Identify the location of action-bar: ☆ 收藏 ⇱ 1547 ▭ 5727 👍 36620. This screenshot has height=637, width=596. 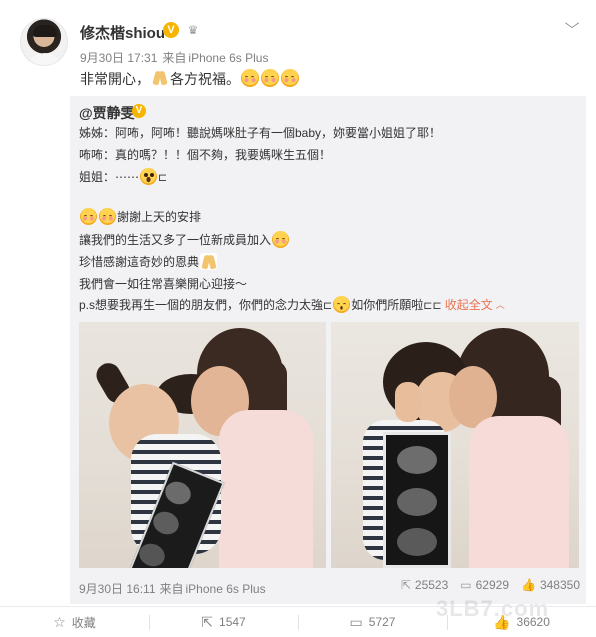
(298, 621).